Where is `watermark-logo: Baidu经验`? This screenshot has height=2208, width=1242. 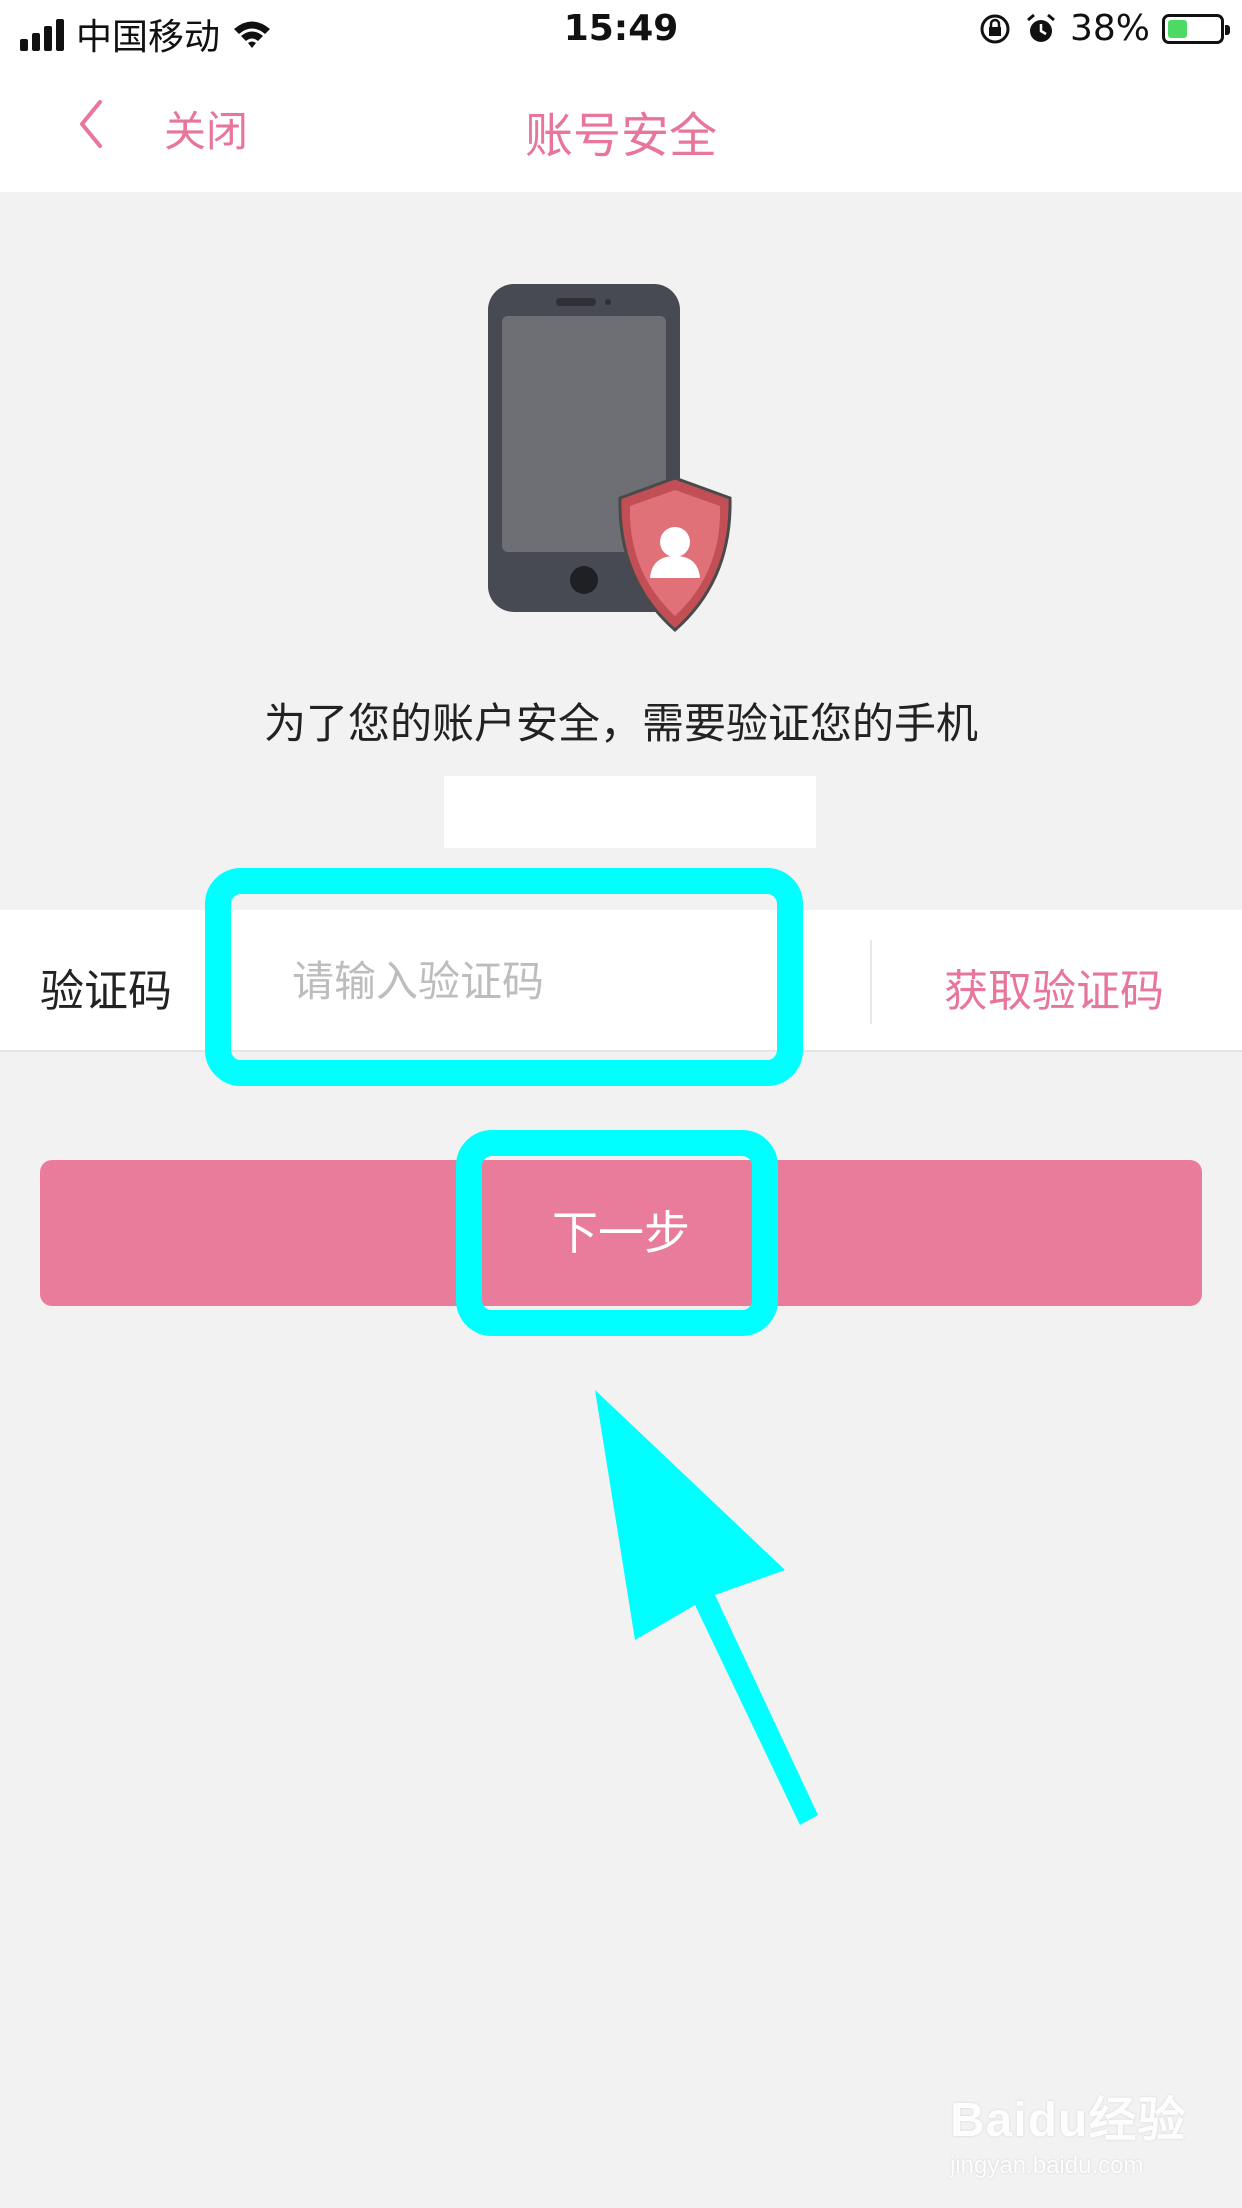
watermark-logo: Baidu经验 is located at coordinates (1068, 2120).